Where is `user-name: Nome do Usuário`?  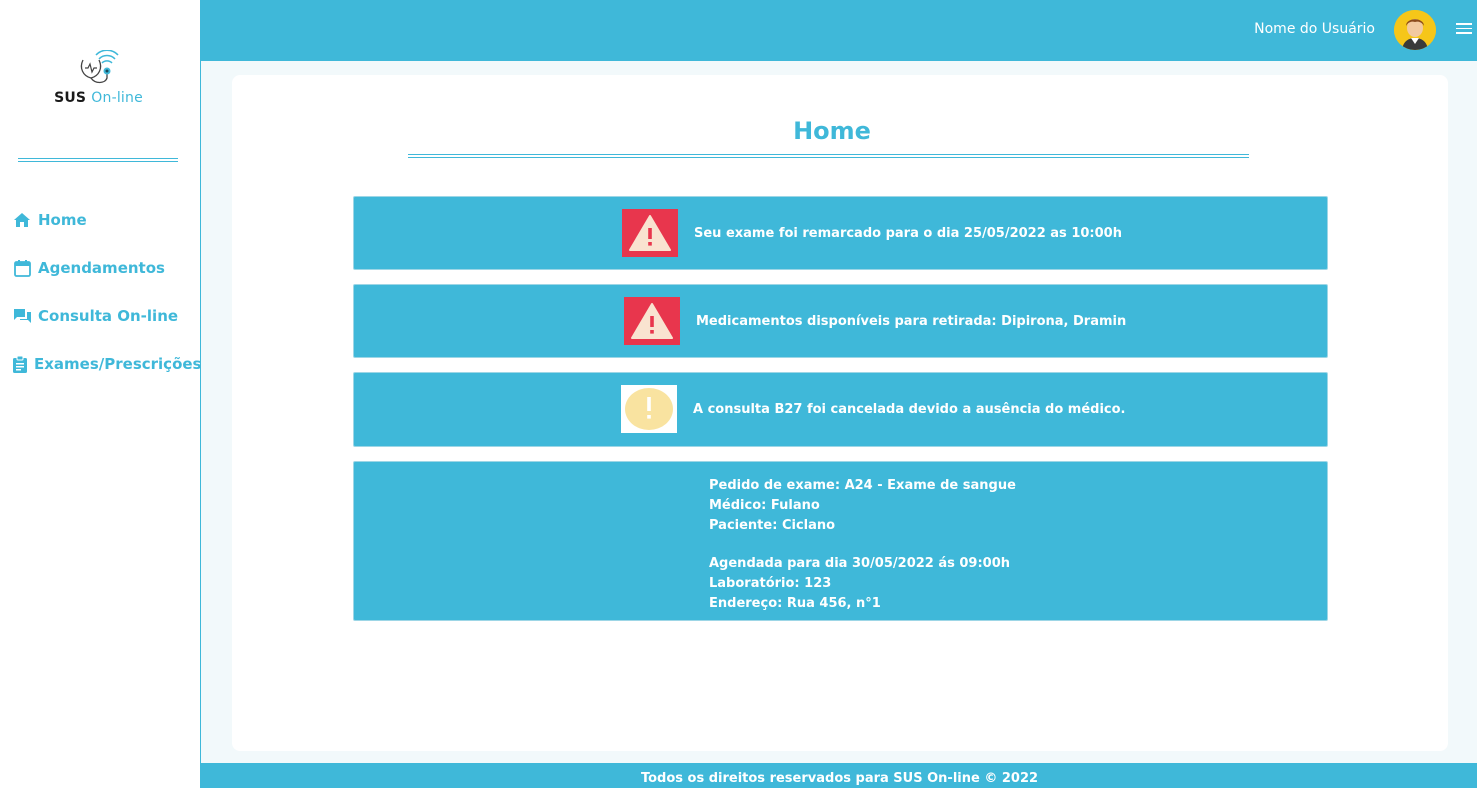
user-name: Nome do Usuário is located at coordinates (1314, 29).